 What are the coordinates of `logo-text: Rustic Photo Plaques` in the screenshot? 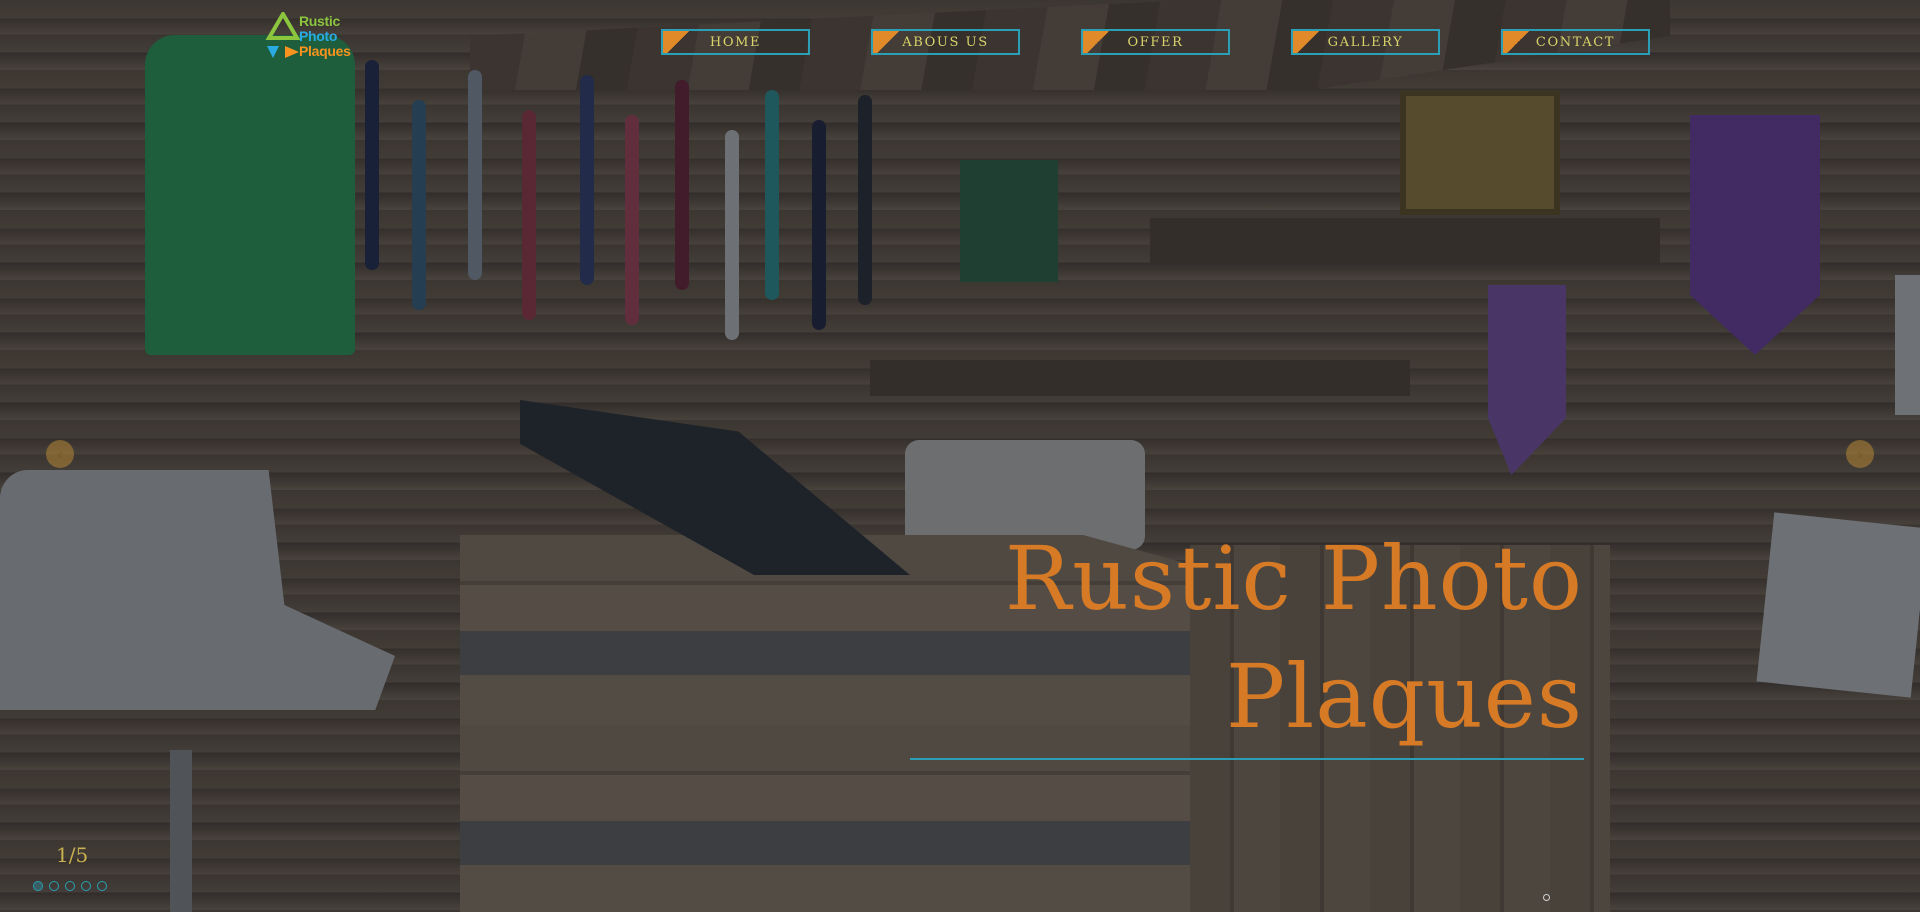 It's located at (325, 36).